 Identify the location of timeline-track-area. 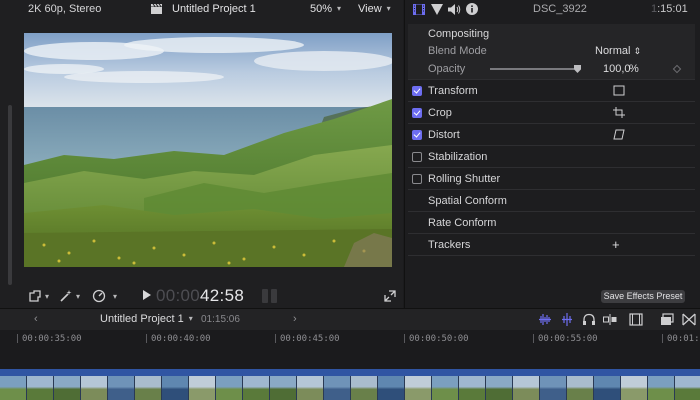
(350, 374).